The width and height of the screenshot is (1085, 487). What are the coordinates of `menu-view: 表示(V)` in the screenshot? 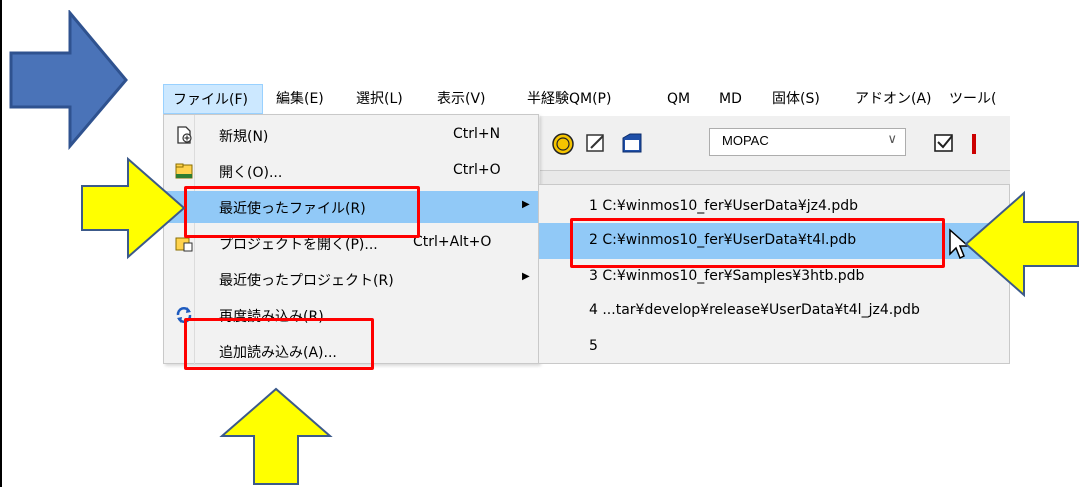 It's located at (461, 99).